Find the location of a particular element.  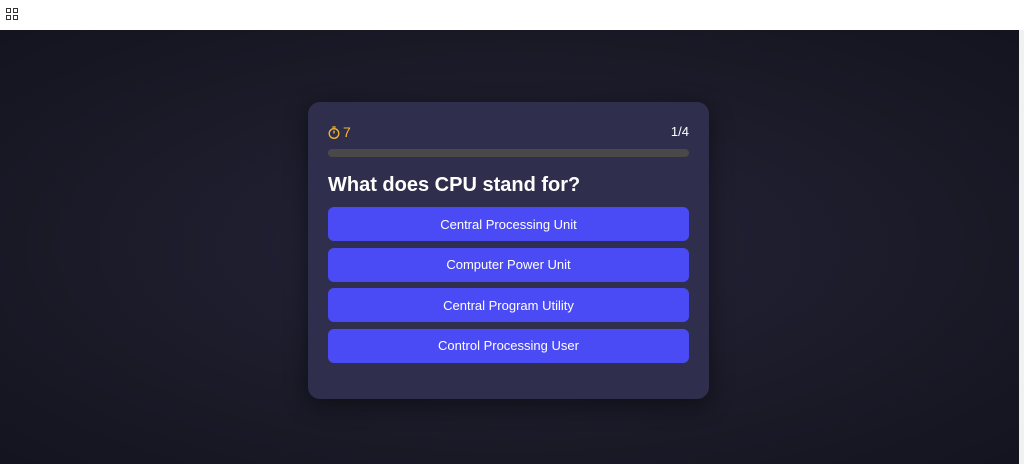

answer-option-2: Computer Power Unit is located at coordinates (508, 264).